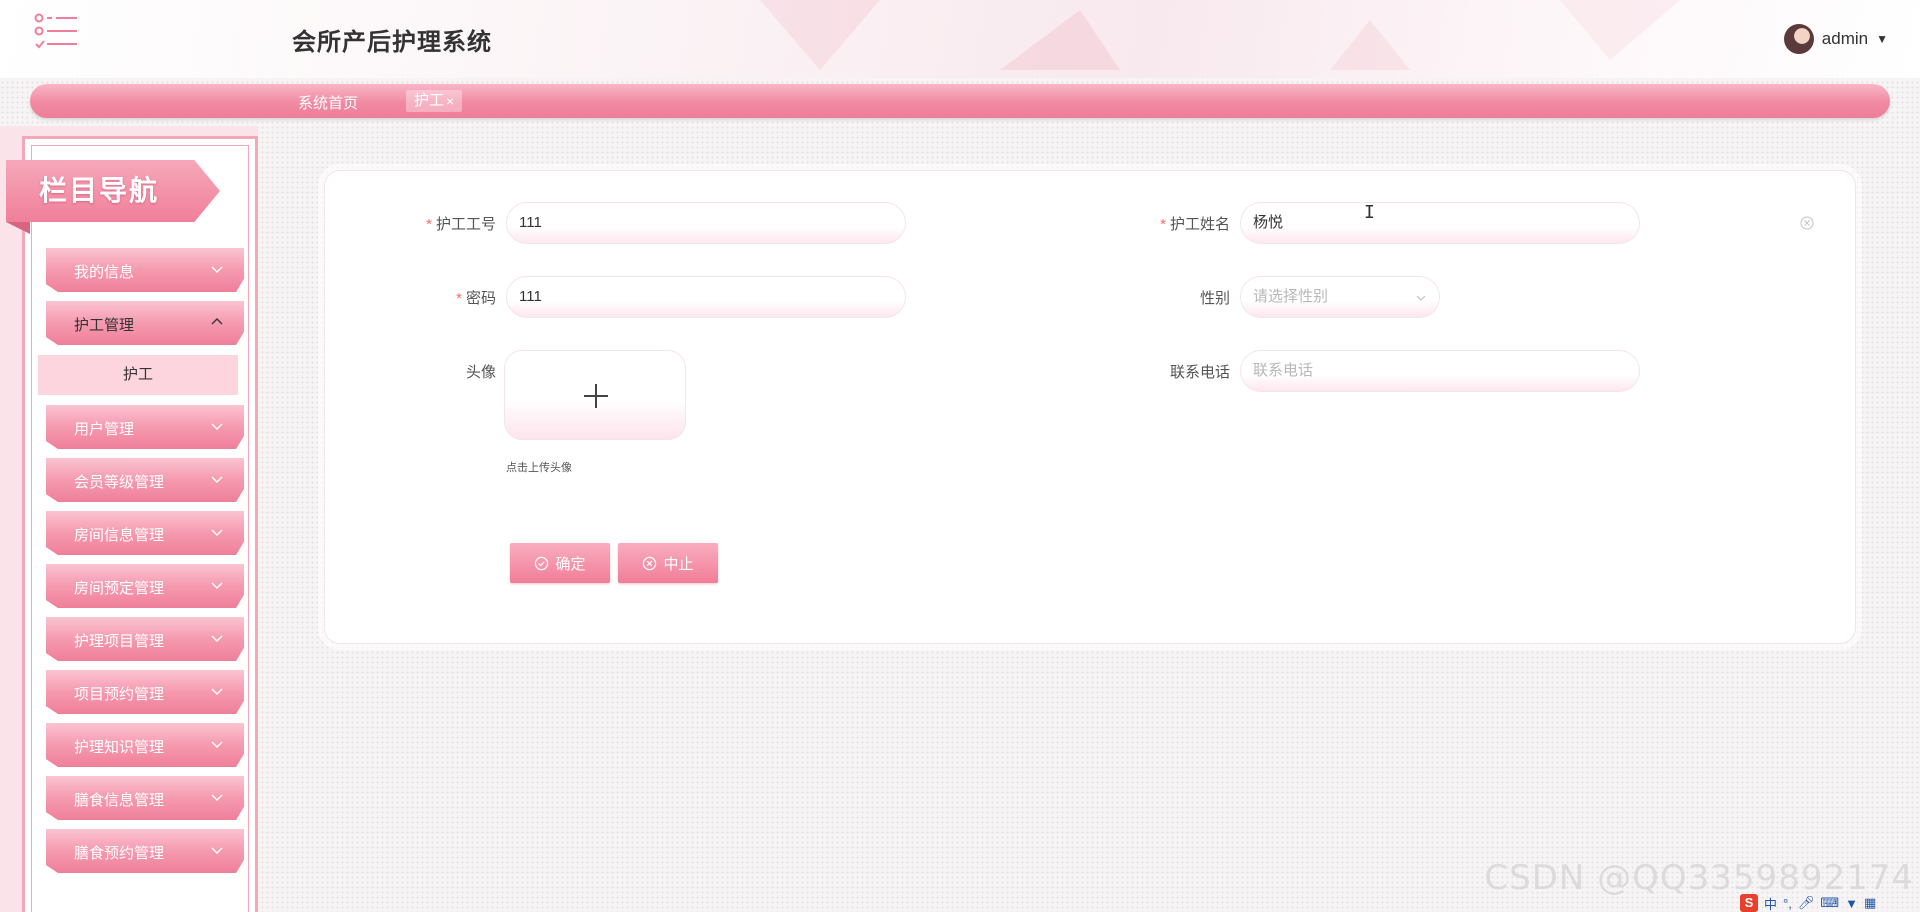 The image size is (1920, 912). I want to click on sidebar-item-care-project: 护理项目管理, so click(145, 639).